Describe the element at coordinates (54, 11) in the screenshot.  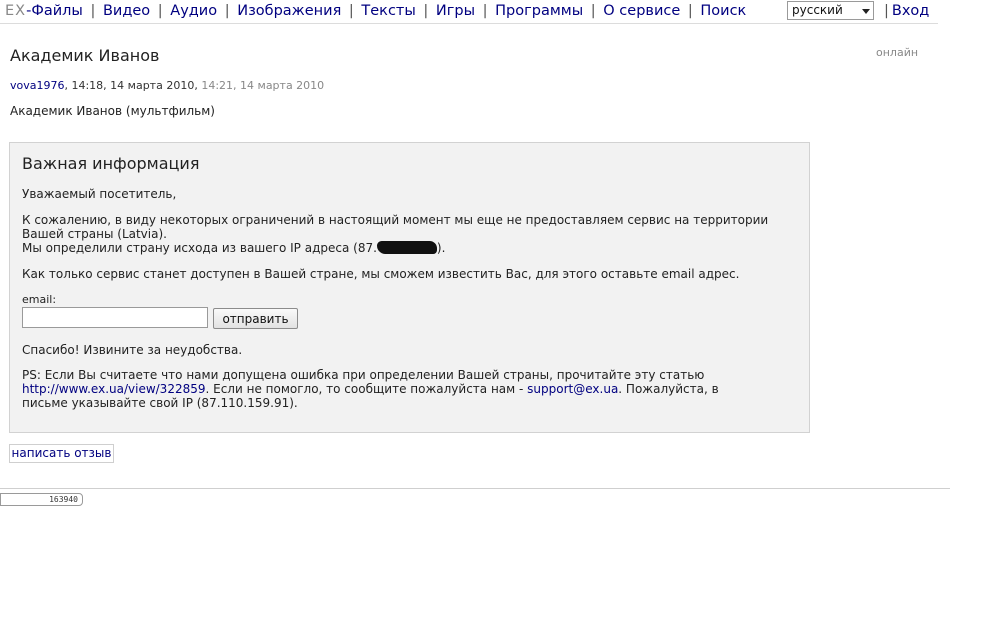
I see `nav-link-files: -Файлы` at that location.